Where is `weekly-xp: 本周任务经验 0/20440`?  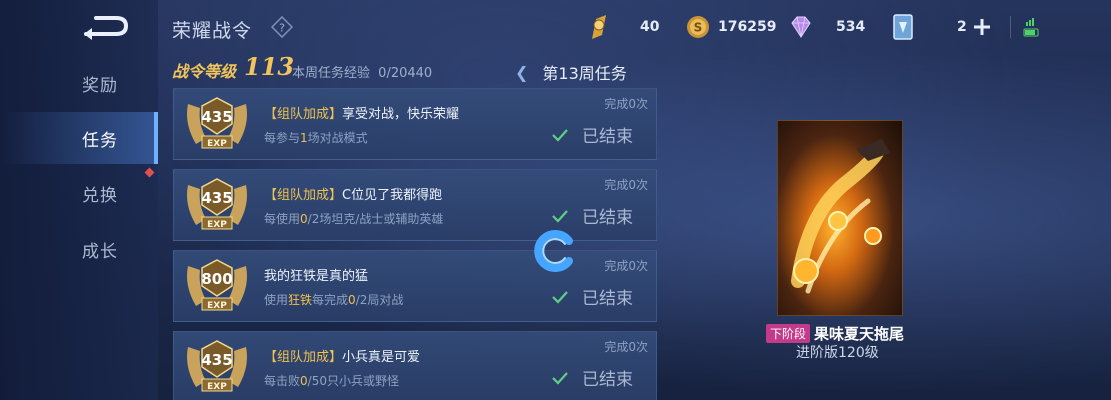
weekly-xp: 本周任务经验 0/20440 is located at coordinates (362, 71).